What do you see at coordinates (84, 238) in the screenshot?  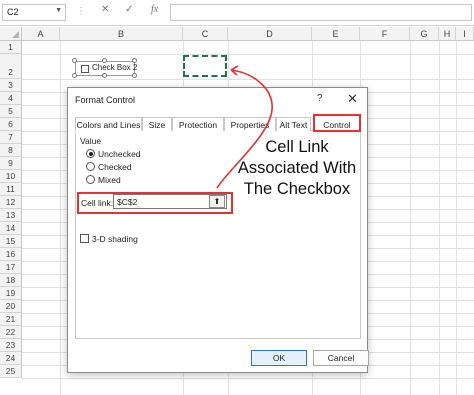 I see `checkbox-icon` at bounding box center [84, 238].